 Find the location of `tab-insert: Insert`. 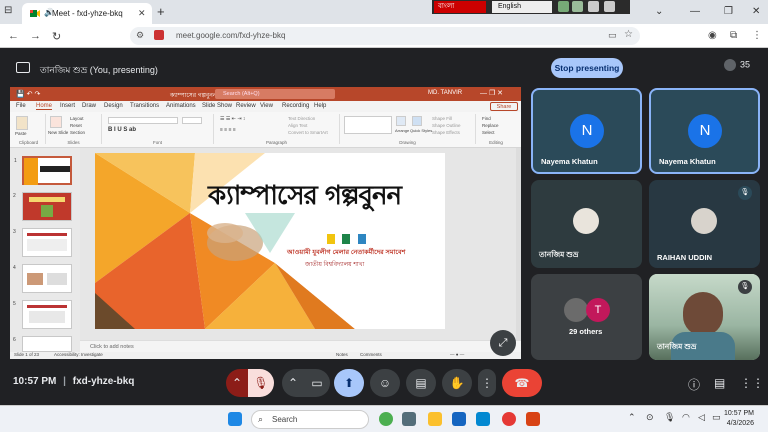

tab-insert: Insert is located at coordinates (67, 106).